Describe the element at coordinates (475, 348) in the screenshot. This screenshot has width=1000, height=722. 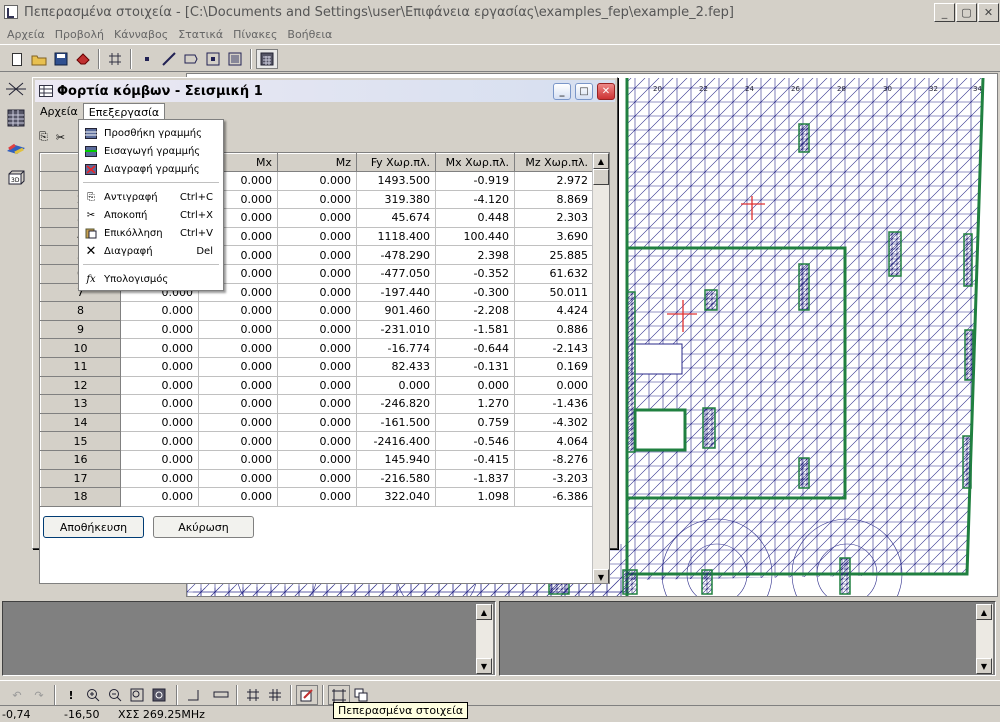
I see `table-cell: -0.644` at that location.